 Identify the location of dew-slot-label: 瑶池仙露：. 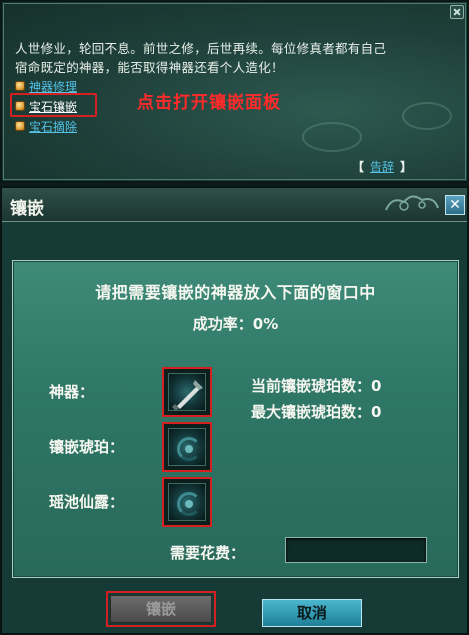
(87, 502).